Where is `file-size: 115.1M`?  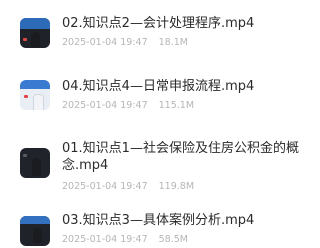
file-size: 115.1M is located at coordinates (176, 105).